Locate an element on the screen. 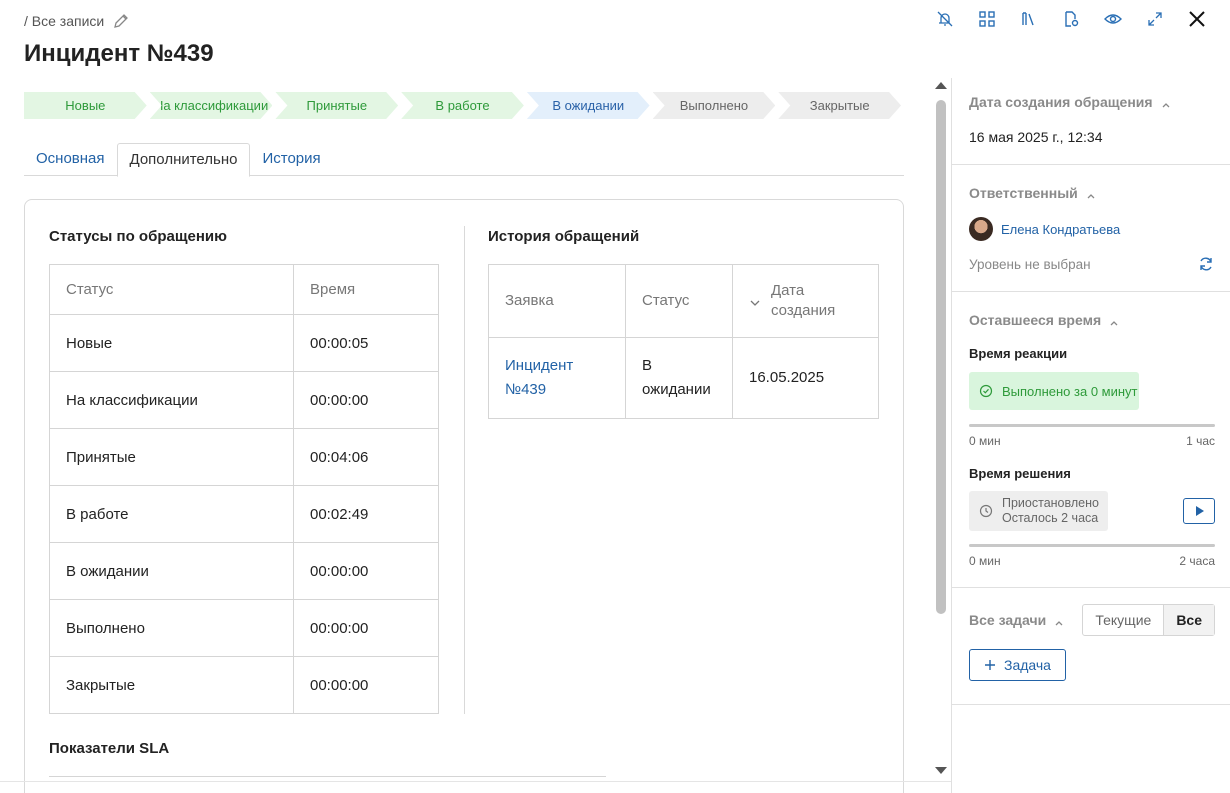 The width and height of the screenshot is (1230, 793). cell-status: Выполнено is located at coordinates (171, 628).